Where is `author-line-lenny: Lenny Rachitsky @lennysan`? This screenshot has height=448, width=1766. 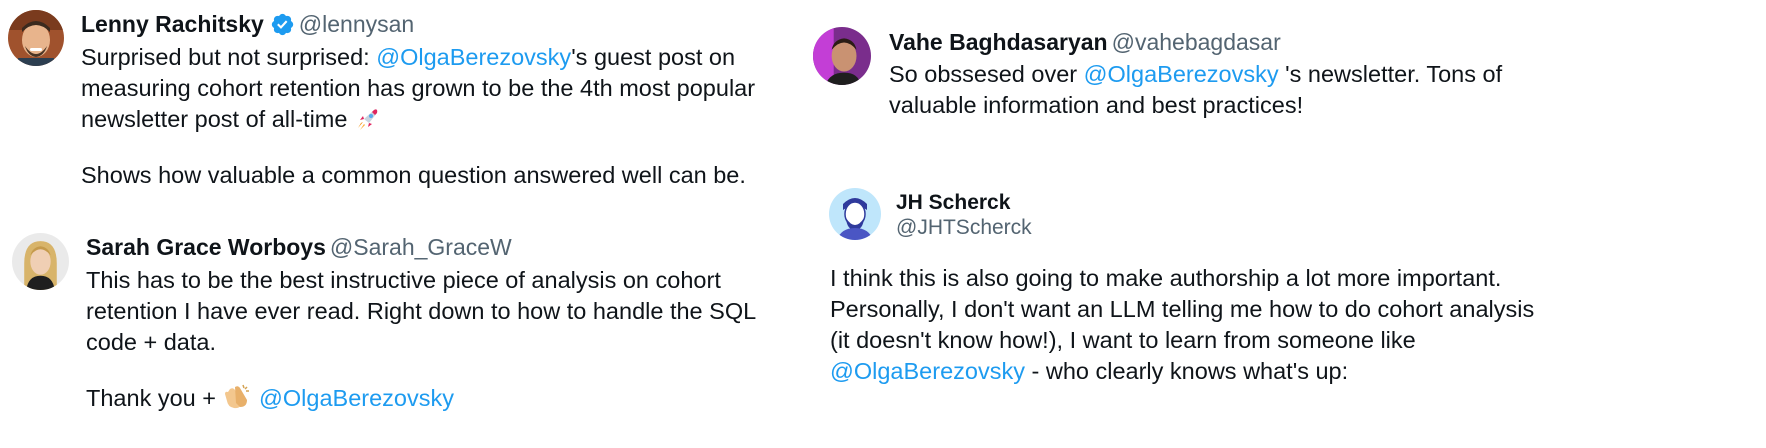
author-line-lenny: Lenny Rachitsky @lennysan is located at coordinates (247, 24).